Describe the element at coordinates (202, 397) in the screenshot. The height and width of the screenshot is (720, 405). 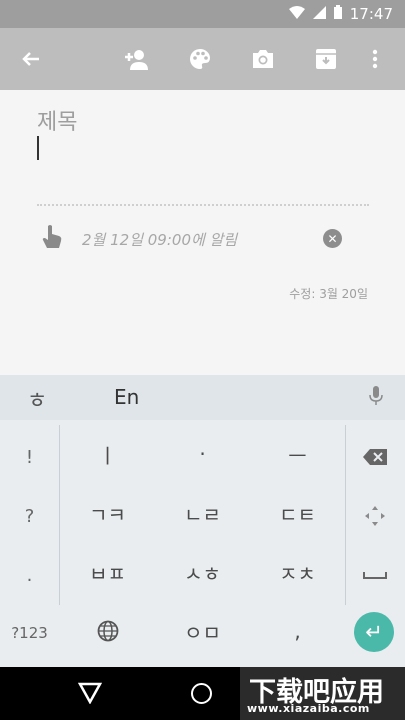
I see `keyboard-top-row: ㅎ En` at that location.